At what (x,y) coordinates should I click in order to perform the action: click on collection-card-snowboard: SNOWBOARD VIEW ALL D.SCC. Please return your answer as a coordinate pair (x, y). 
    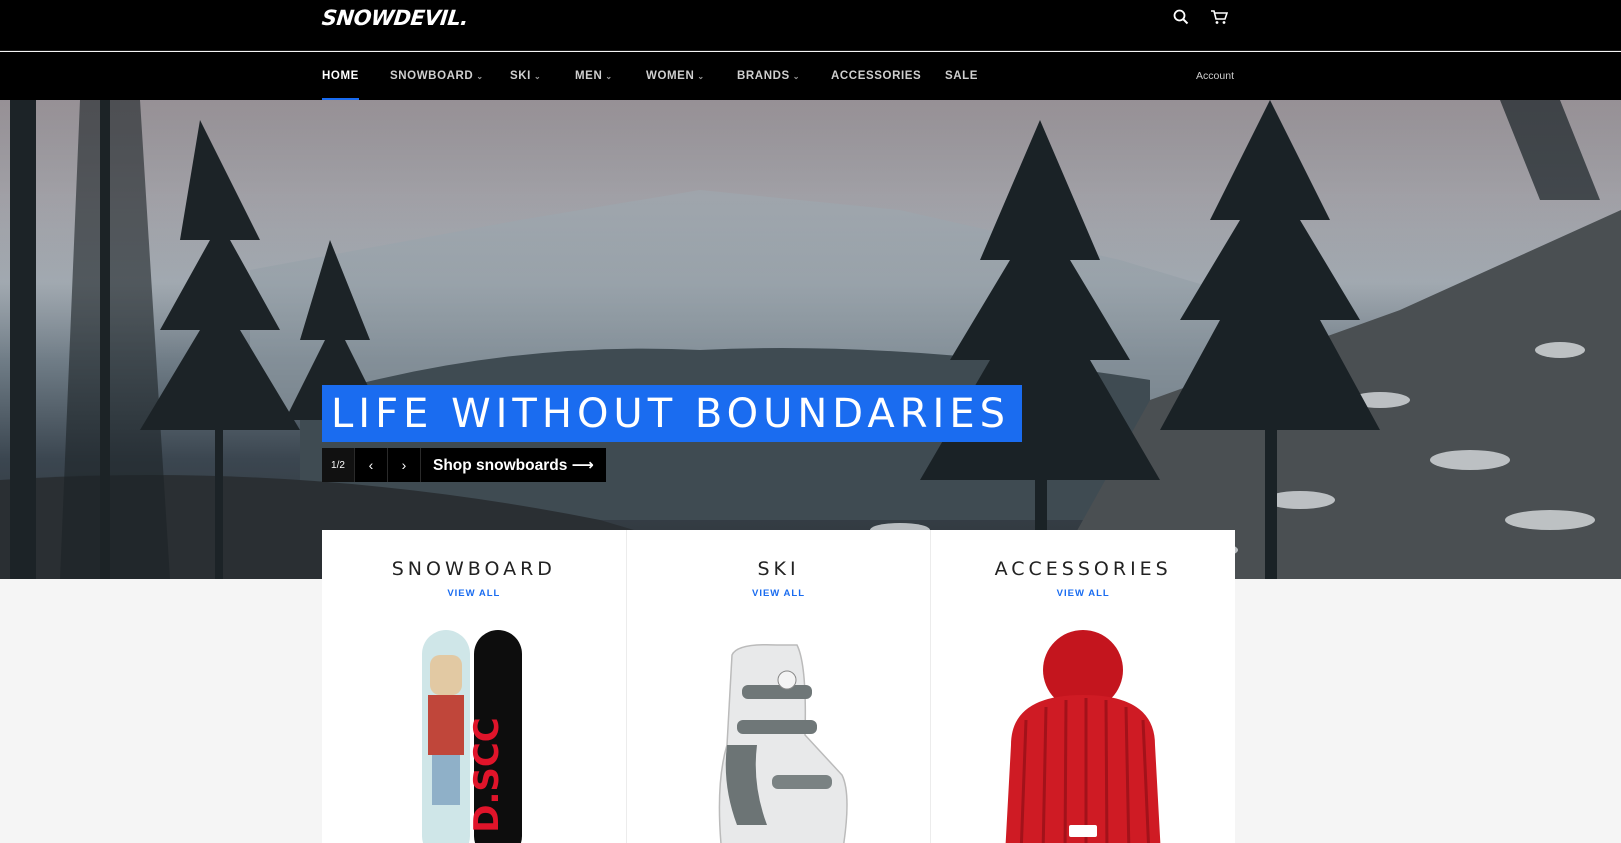
    Looking at the image, I should click on (474, 686).